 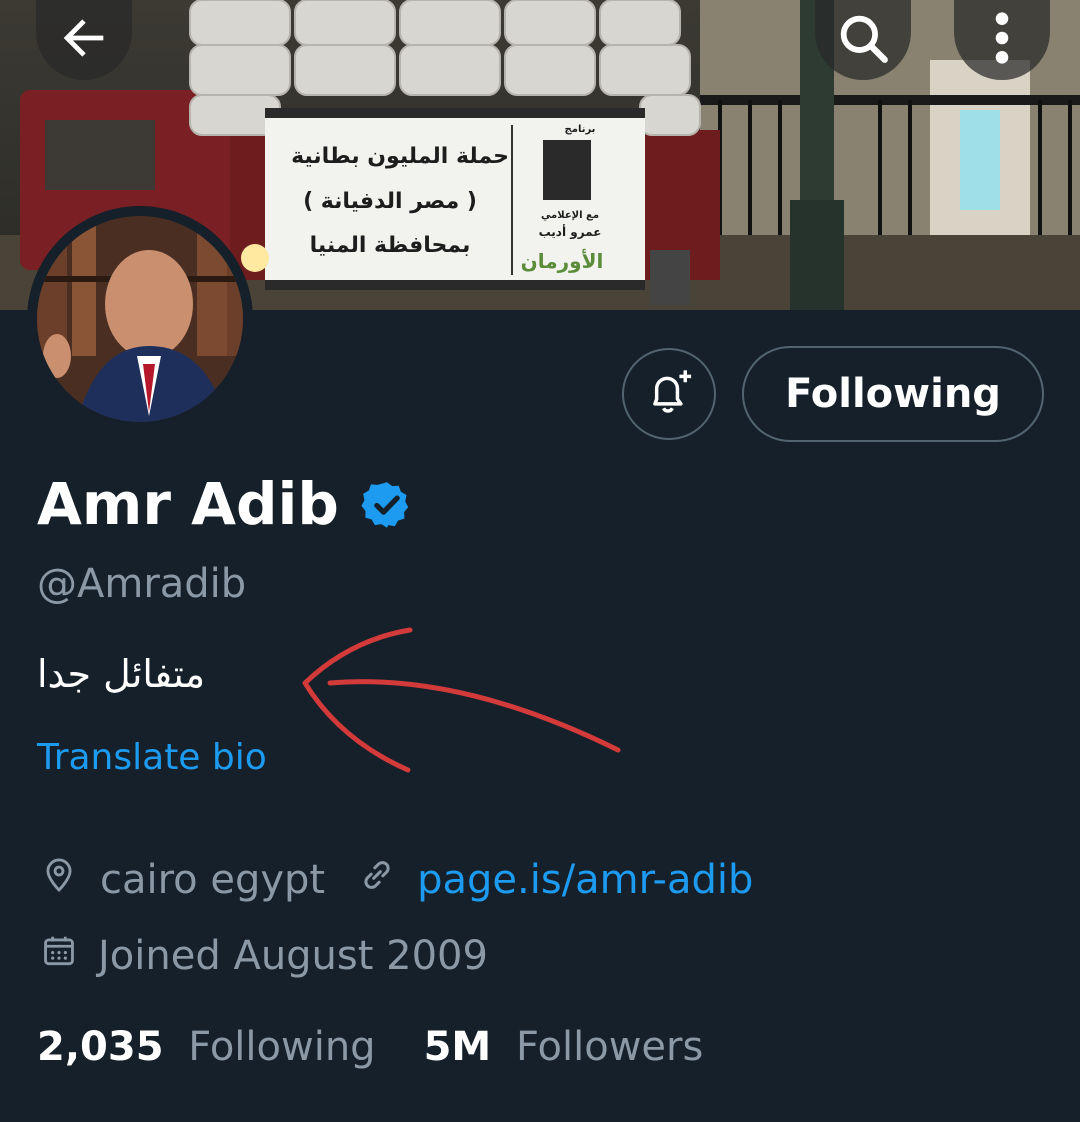 I want to click on following-stat: 2,035 Following, so click(x=206, y=1047).